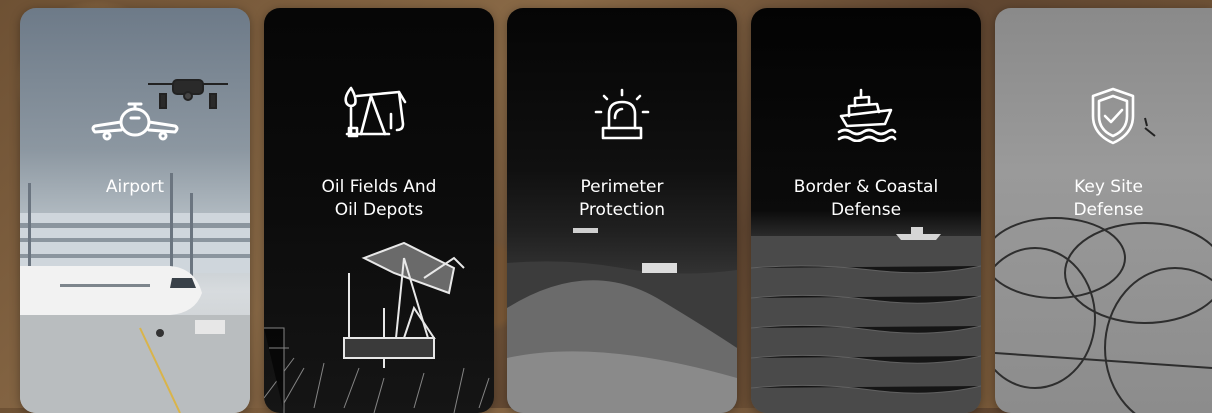 Image resolution: width=1212 pixels, height=413 pixels. What do you see at coordinates (135, 187) in the screenshot?
I see `card-title: Airport` at bounding box center [135, 187].